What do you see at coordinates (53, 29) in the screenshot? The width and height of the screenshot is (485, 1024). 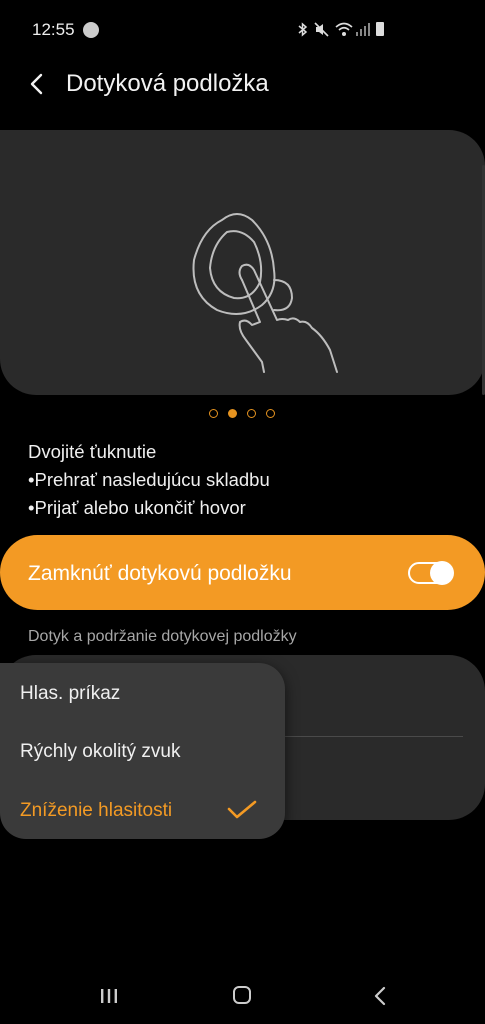 I see `status-time: 12:55` at bounding box center [53, 29].